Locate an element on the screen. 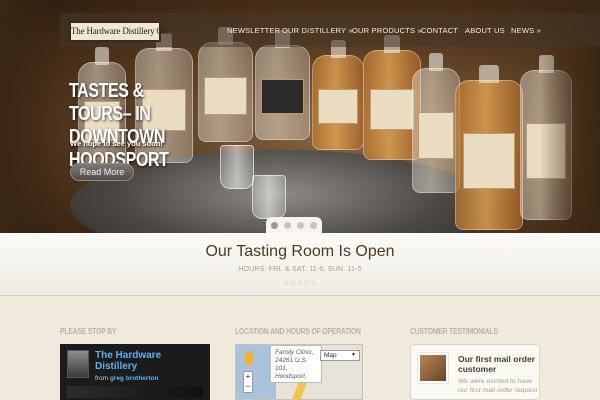 This screenshot has height=400, width=600. zoom-in-button: + is located at coordinates (248, 377).